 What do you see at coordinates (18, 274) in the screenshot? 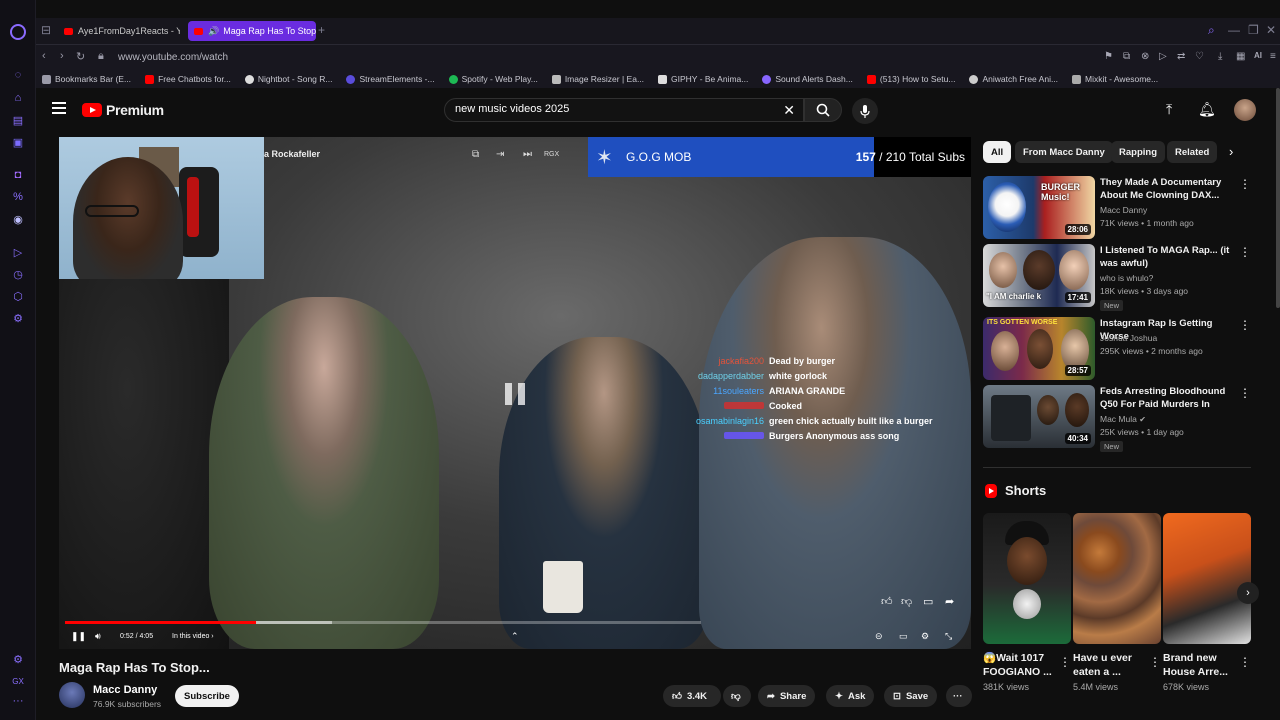
I see `history-icon: ◷` at bounding box center [18, 274].